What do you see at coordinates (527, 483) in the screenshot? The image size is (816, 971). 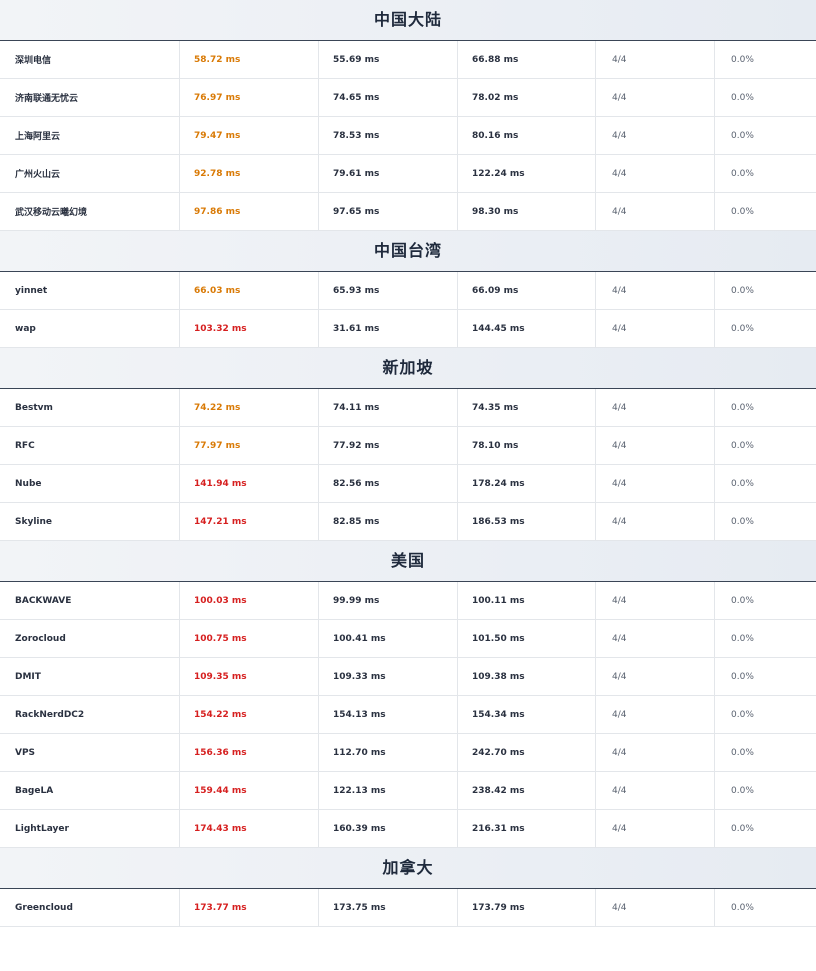 I see `max-latency: 178.24 ms` at bounding box center [527, 483].